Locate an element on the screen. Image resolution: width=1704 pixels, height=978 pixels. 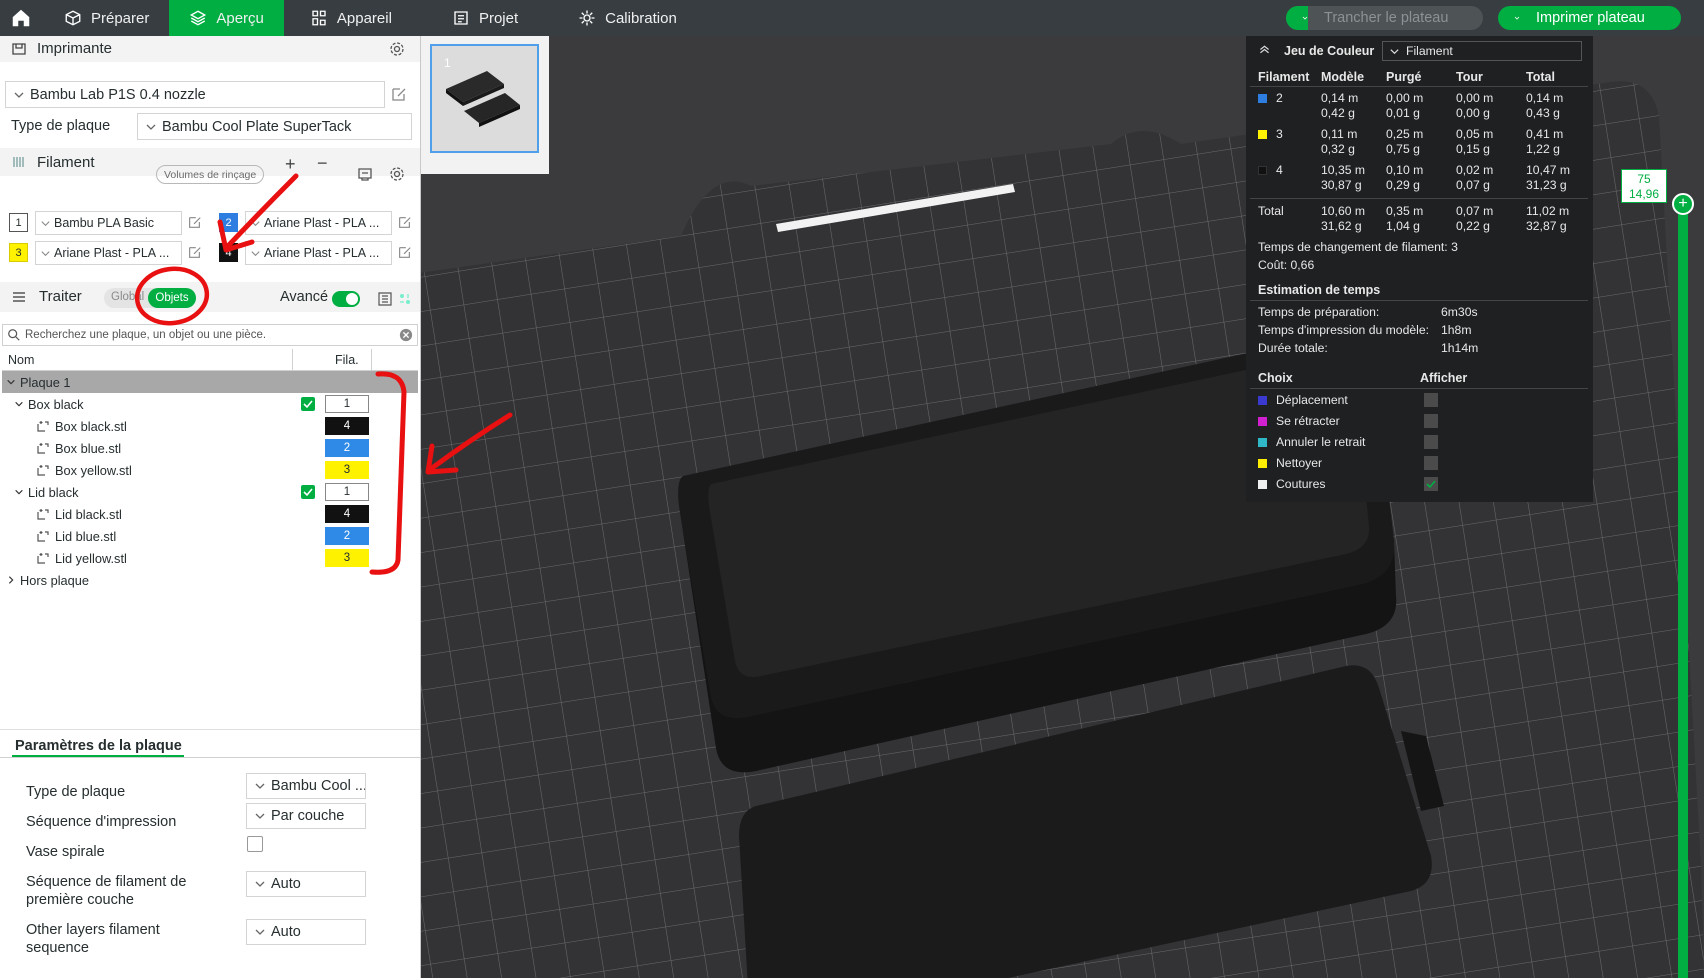
flush-volumes-button: Volumes de rinçage is located at coordinates (210, 174).